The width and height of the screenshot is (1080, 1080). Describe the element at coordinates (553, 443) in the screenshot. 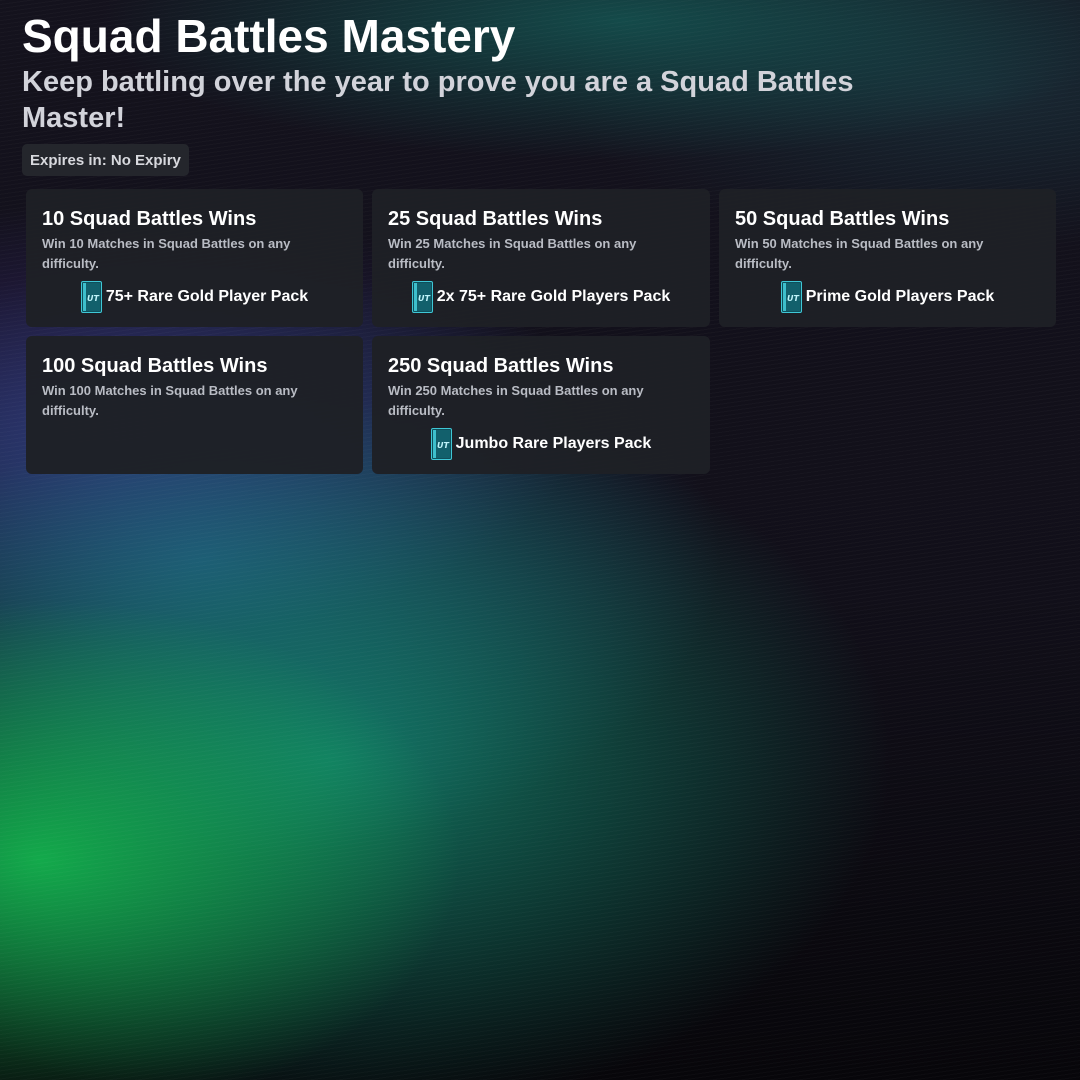

I see `reward-label: Jumbo Rare Players Pack` at that location.